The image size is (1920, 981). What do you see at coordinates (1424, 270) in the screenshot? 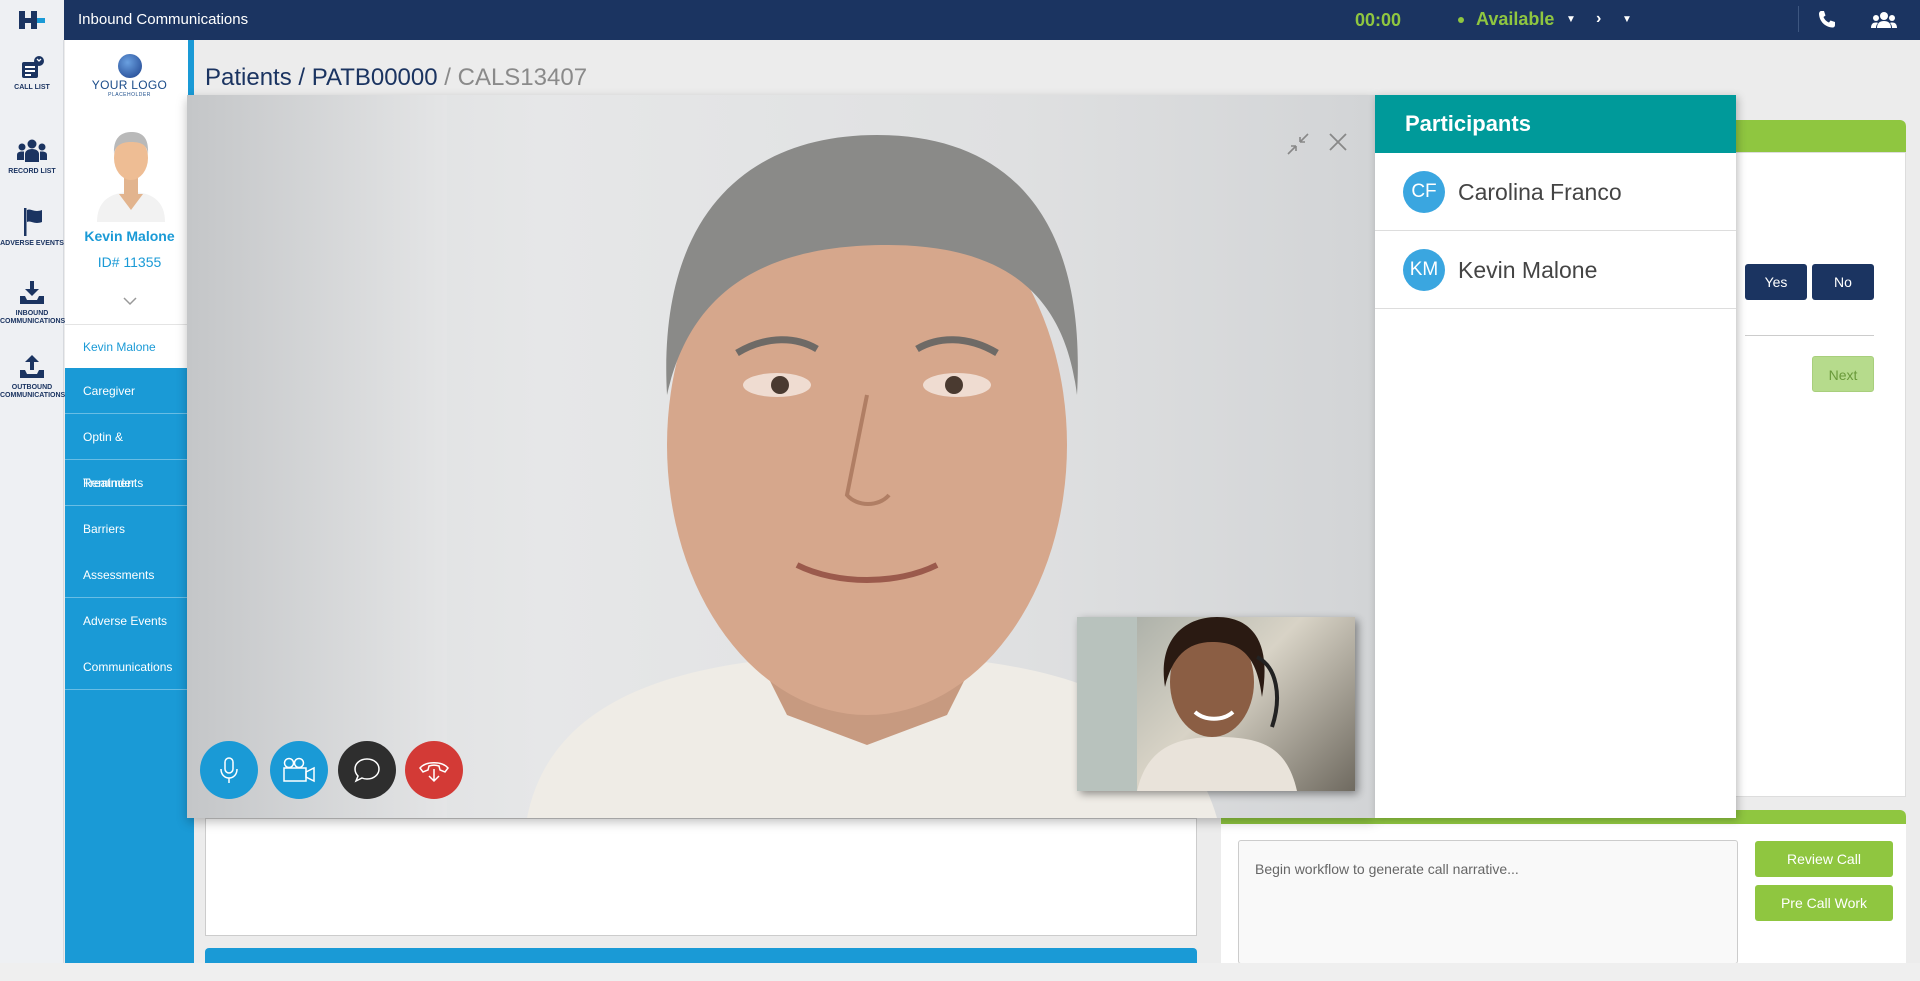
I see `participant-avatar: KM` at bounding box center [1424, 270].